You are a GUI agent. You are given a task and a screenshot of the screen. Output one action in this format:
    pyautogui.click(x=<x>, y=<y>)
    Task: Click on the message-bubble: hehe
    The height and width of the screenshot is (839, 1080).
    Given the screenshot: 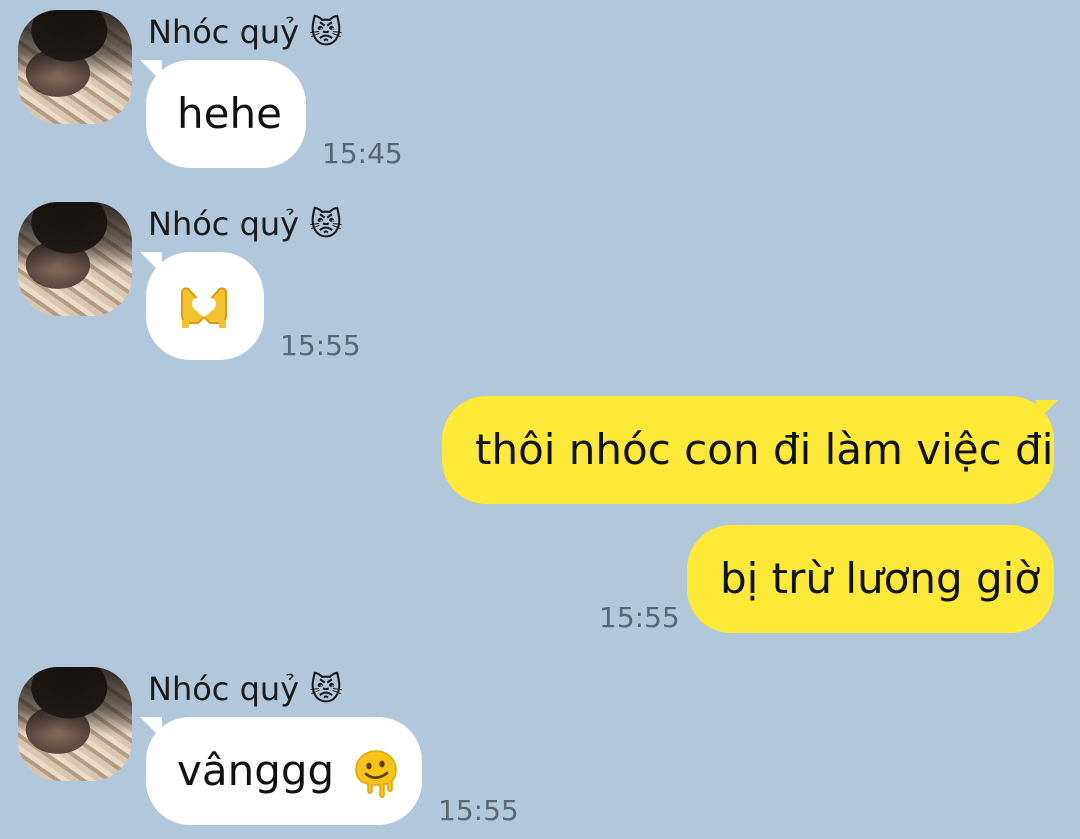 What is the action you would take?
    pyautogui.click(x=226, y=114)
    